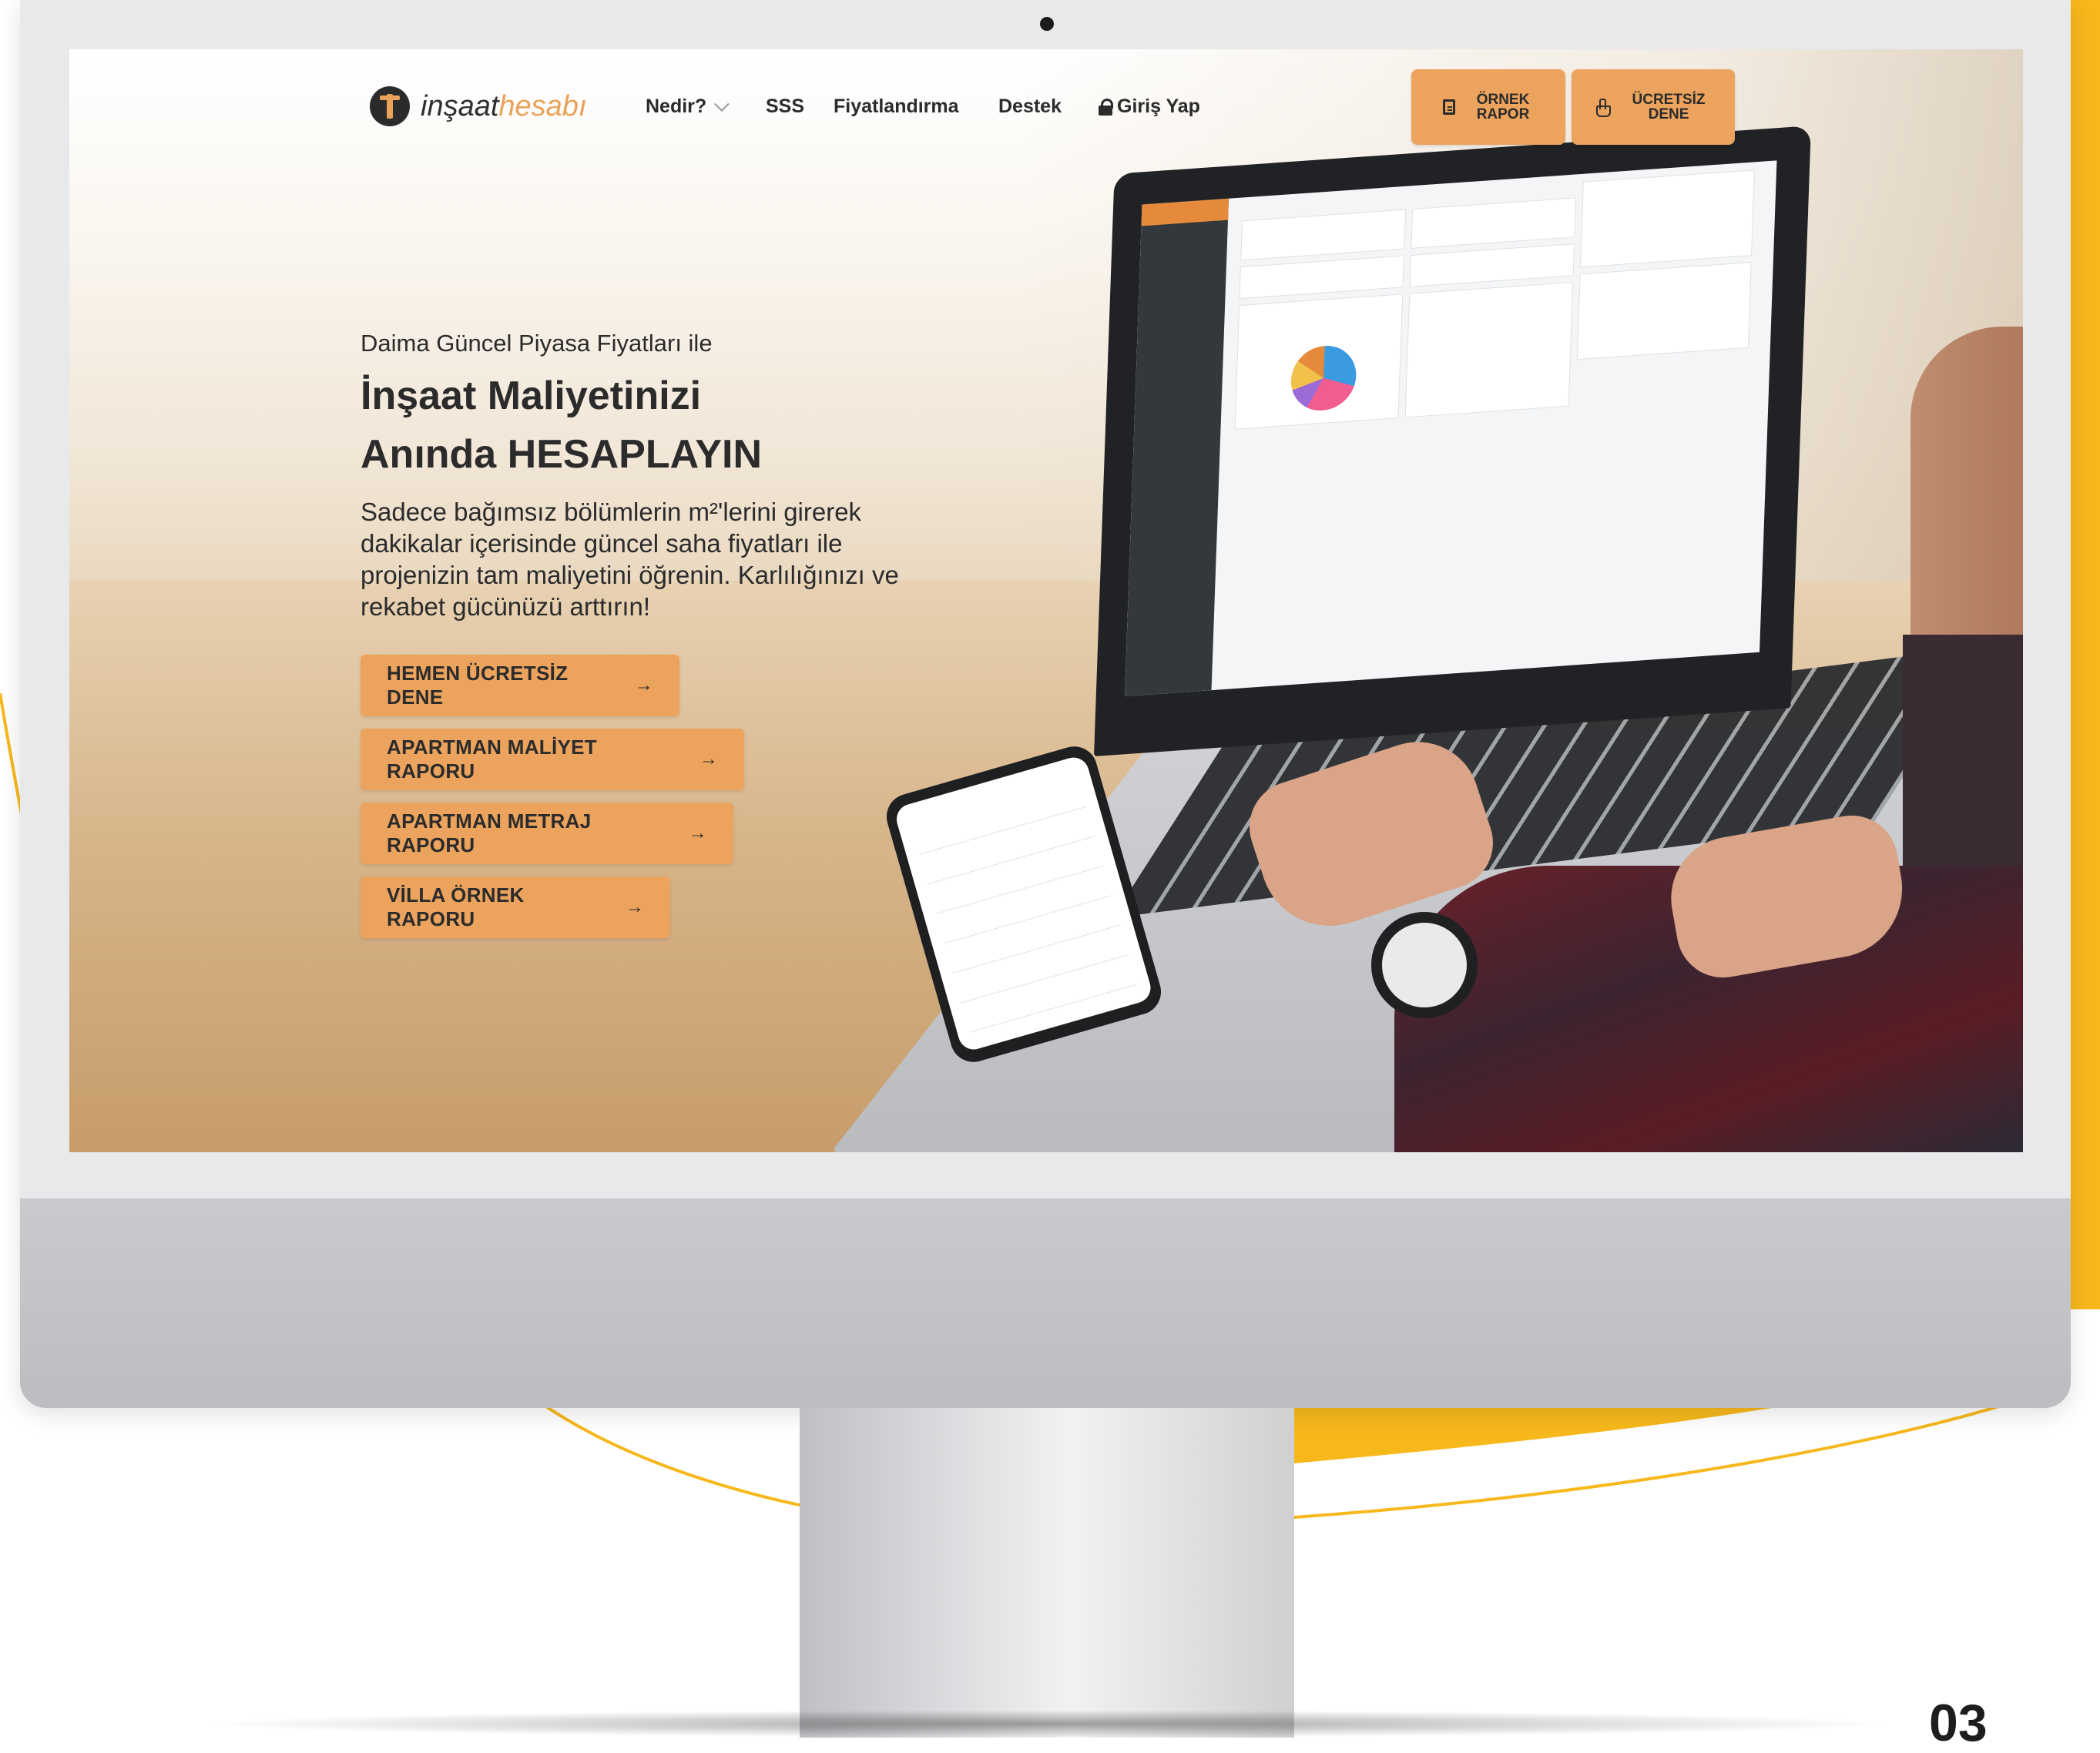  I want to click on nav-item-sss: SSS, so click(785, 106).